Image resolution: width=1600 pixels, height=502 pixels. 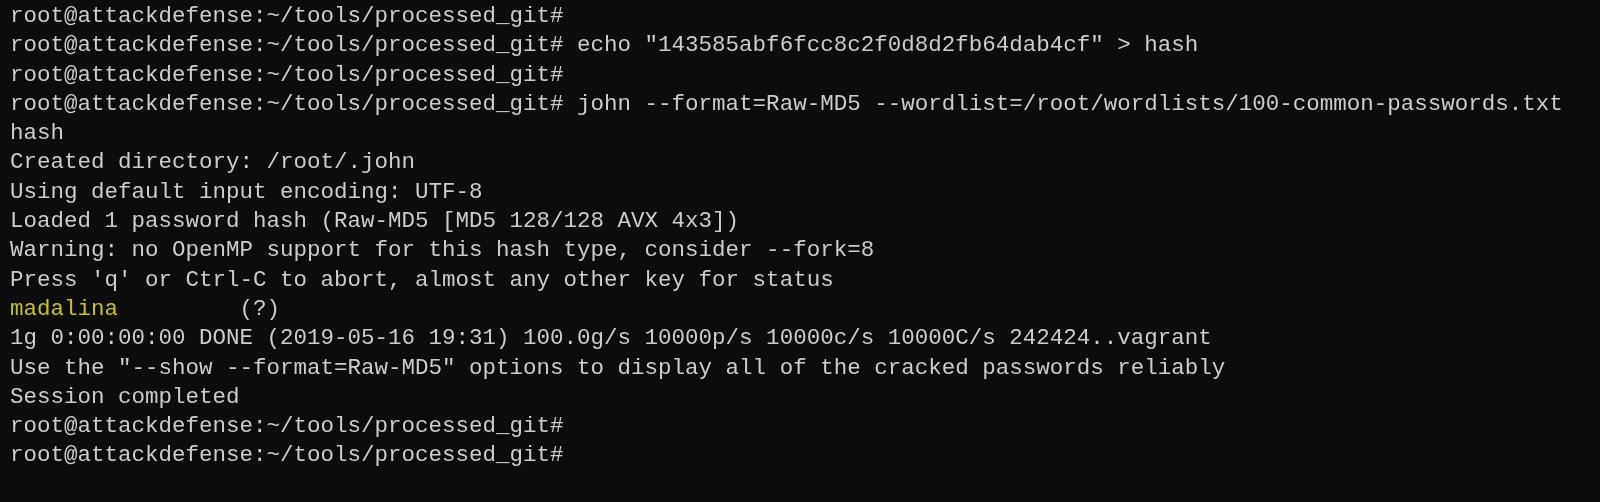 What do you see at coordinates (611, 339) in the screenshot?
I see `terminal-line: 1g 0:00:00:00 DONE (2019-05-16 19:31) 100.0g/s 10000p/s 10000c/s 10000C/s 242424..vagrant` at bounding box center [611, 339].